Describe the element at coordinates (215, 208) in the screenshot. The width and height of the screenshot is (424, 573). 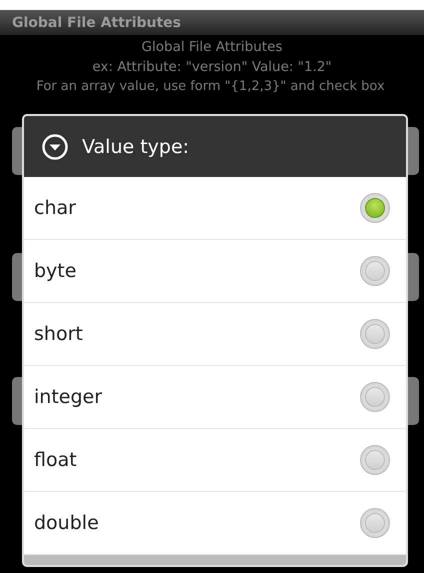
I see `option-item: char` at that location.